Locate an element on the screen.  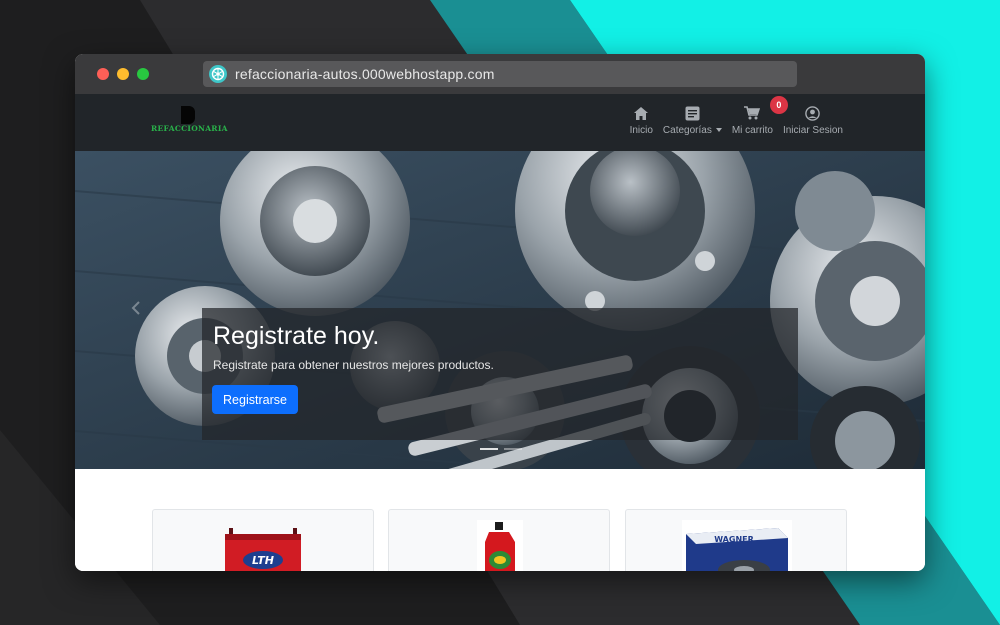
nav-item-iniciar-sesion: Iniciar Sesion is located at coordinates (813, 120).